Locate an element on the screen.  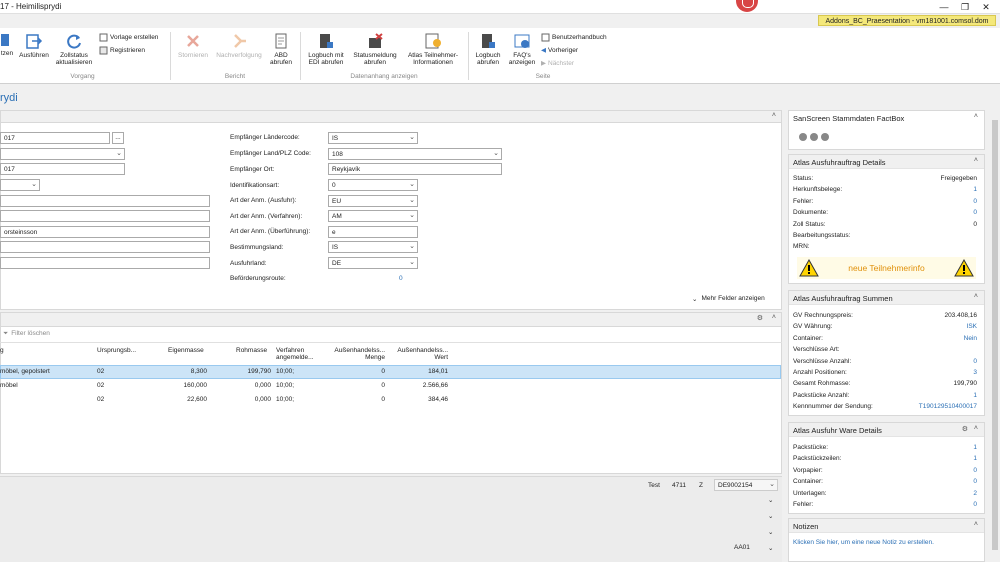
befoerderungsroute-value: 0 is located at coordinates (401, 278).